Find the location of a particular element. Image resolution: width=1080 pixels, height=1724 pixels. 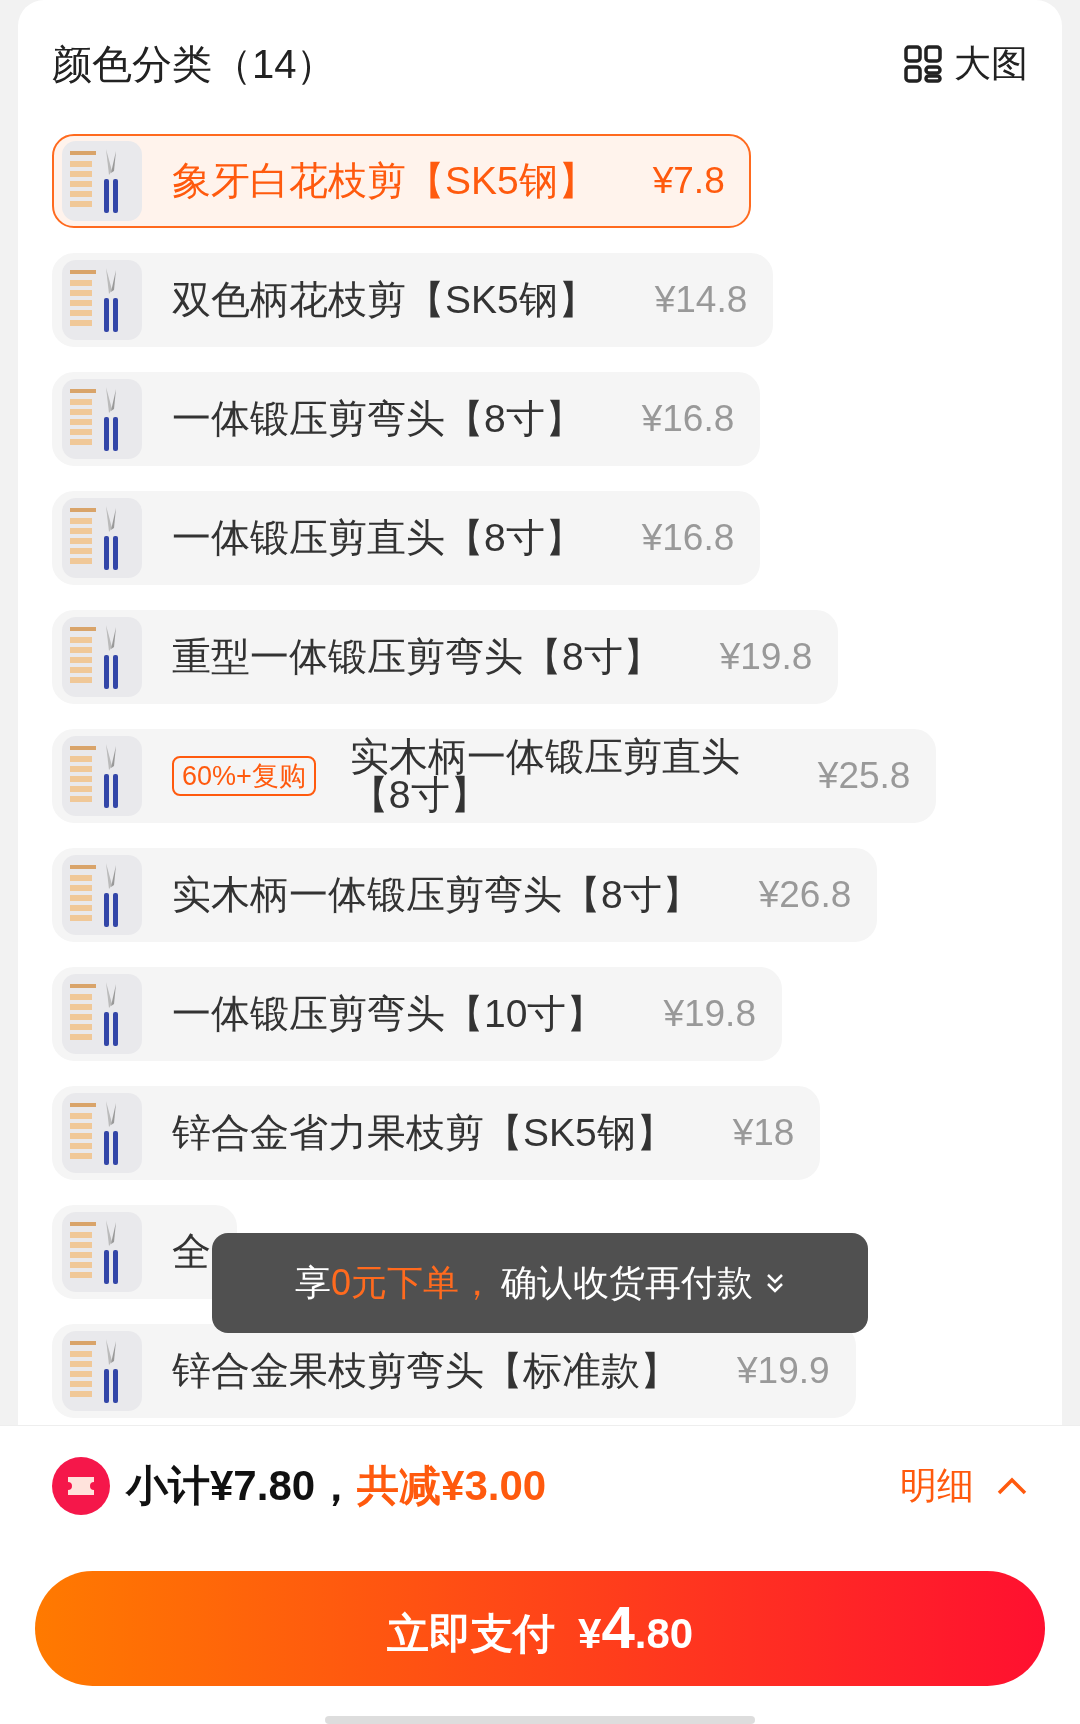

discount-text: 共减¥3.00 is located at coordinates (452, 1486).